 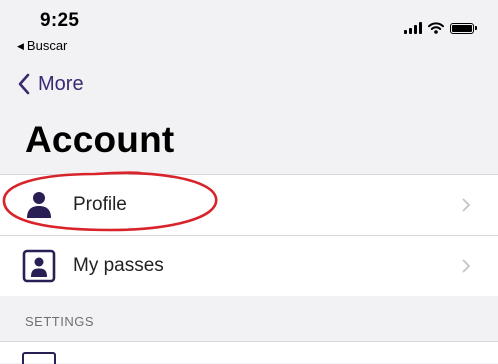 I want to click on status-icons, so click(x=440, y=28).